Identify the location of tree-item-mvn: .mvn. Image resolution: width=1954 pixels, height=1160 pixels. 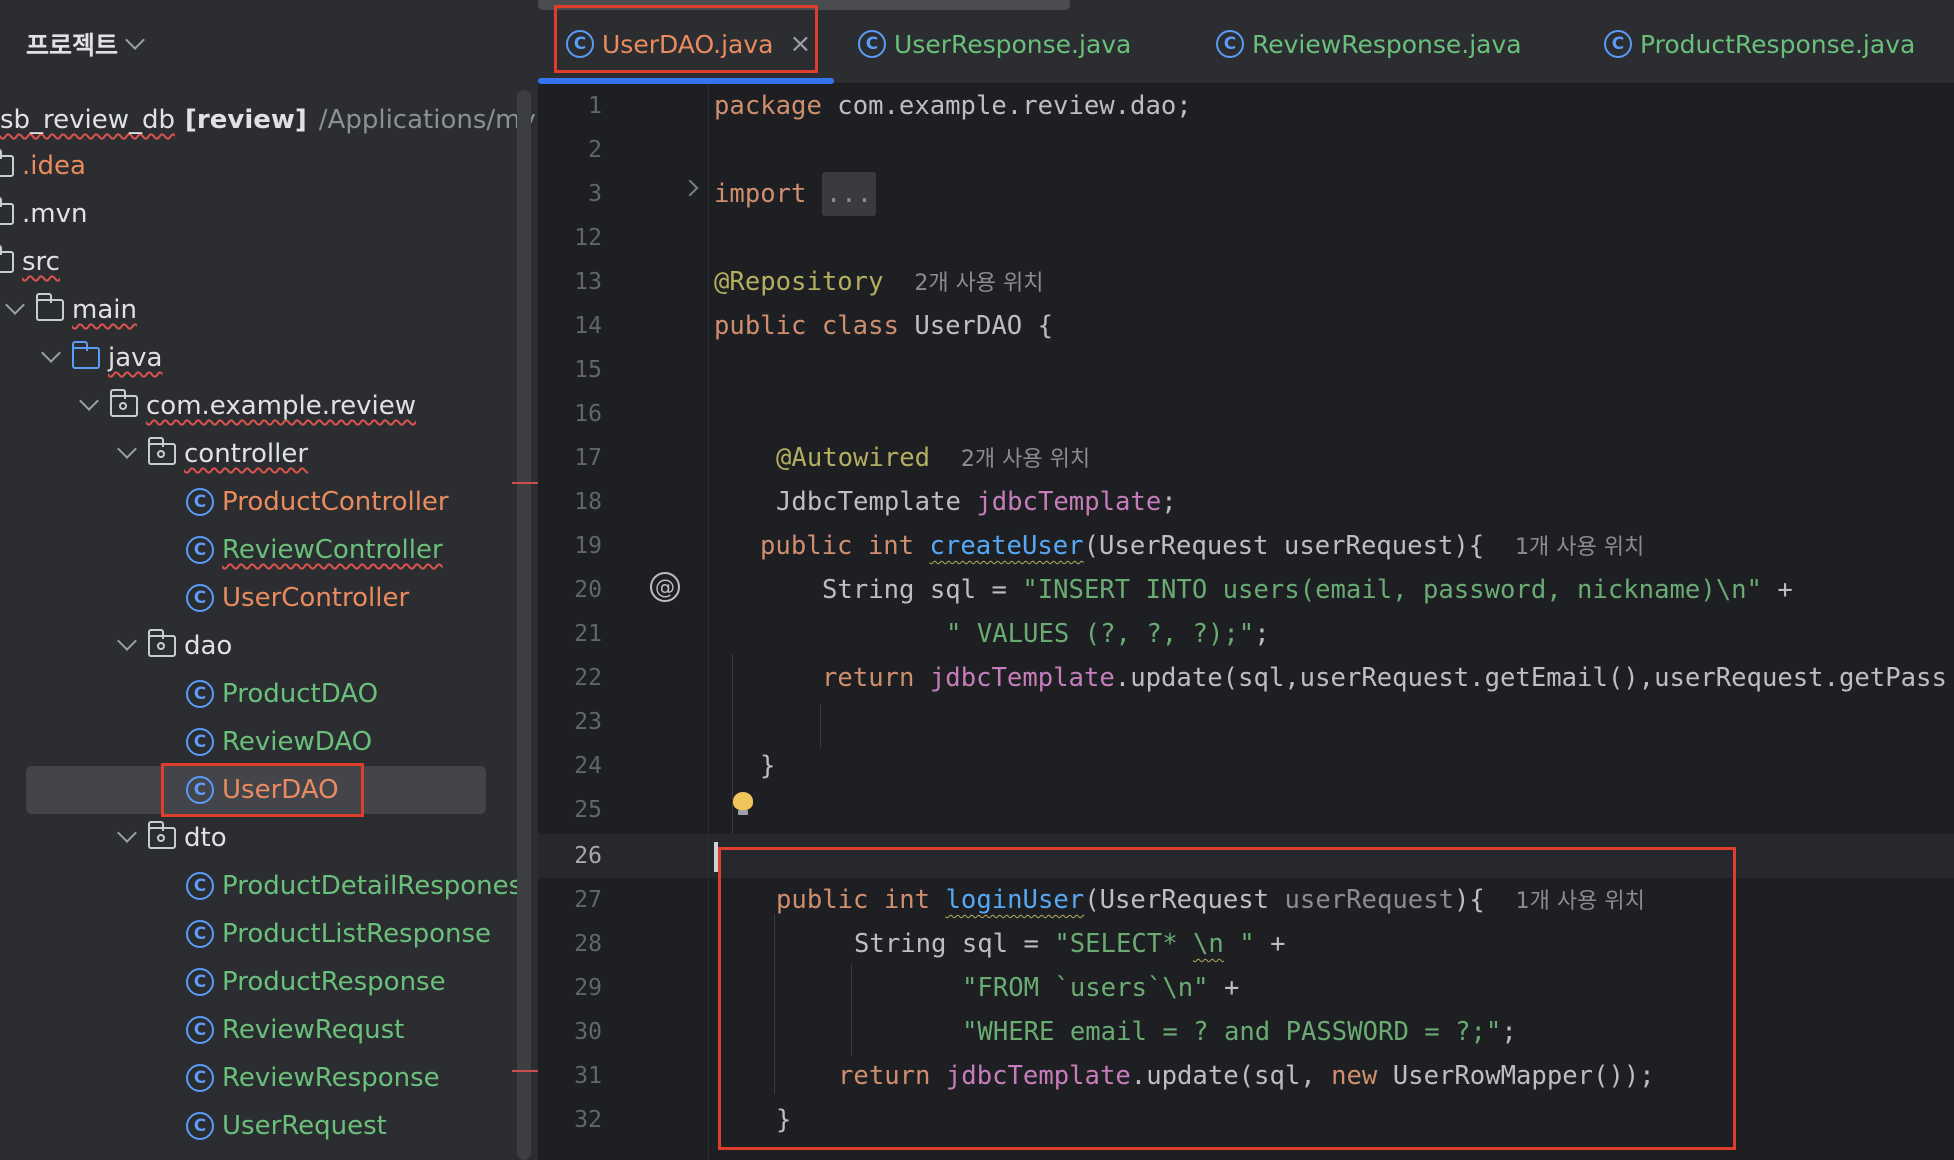
(43, 214).